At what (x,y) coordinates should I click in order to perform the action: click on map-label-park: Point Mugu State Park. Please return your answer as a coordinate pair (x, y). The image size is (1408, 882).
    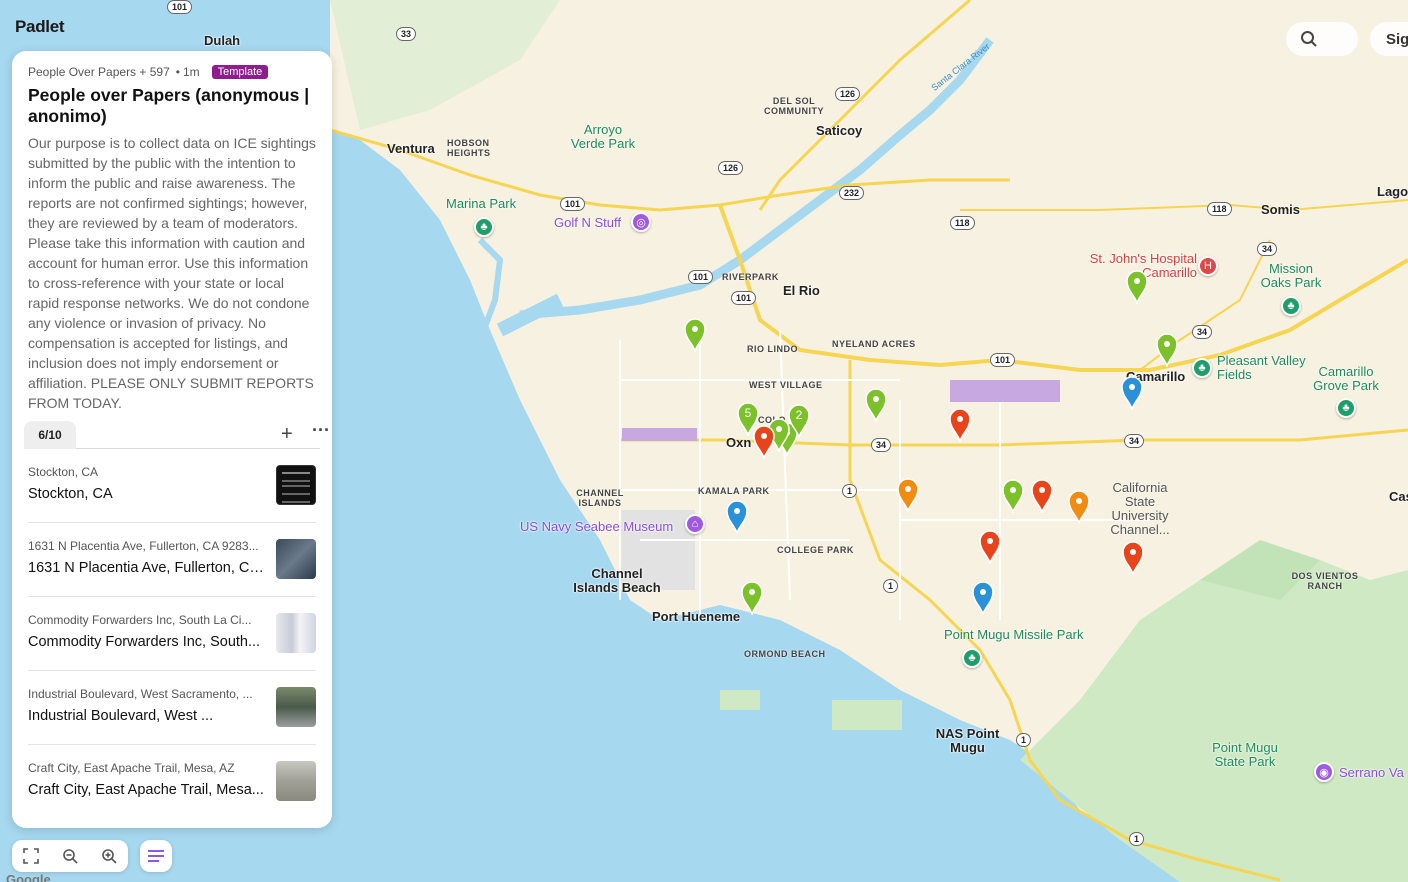
    Looking at the image, I should click on (1245, 754).